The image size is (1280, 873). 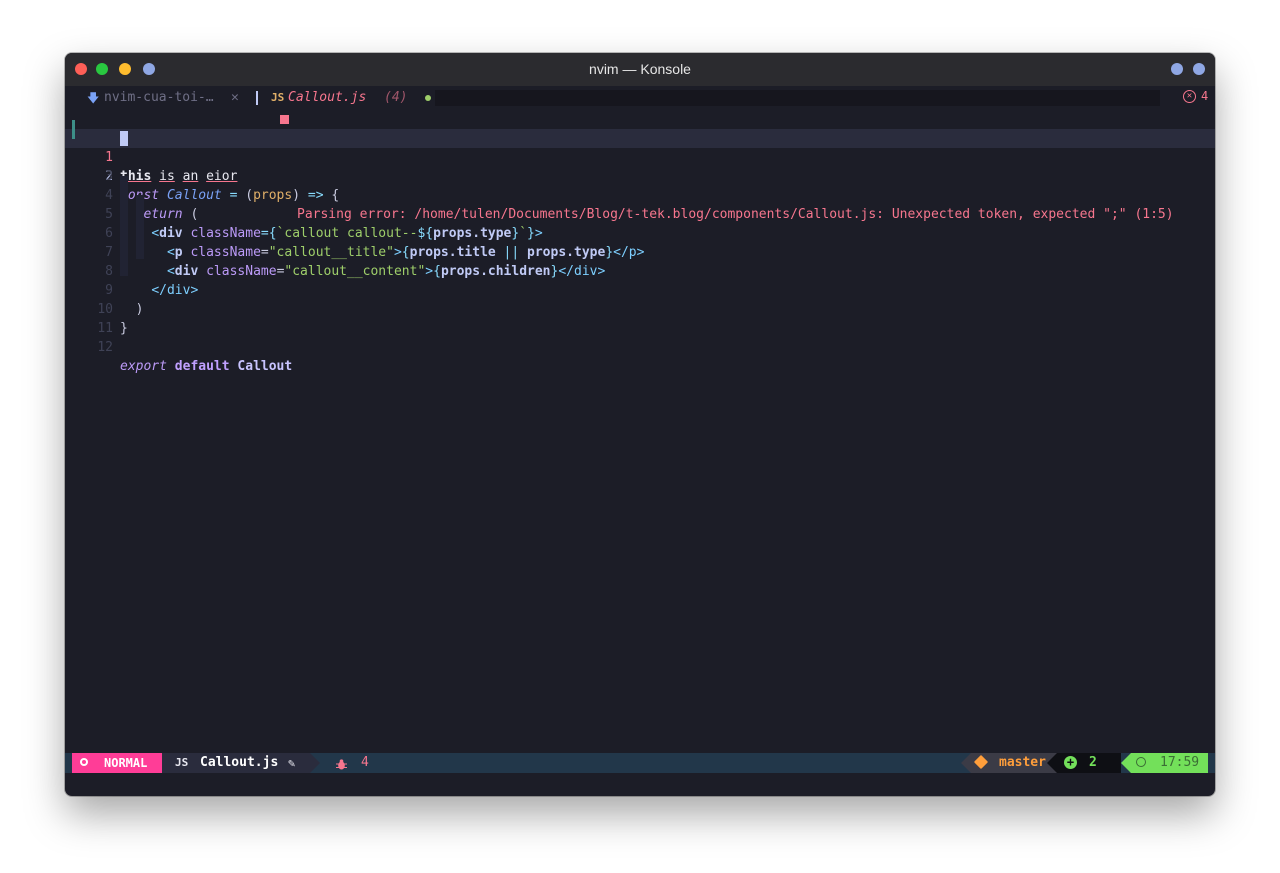 I want to click on clock: 17:59, so click(x=1169, y=763).